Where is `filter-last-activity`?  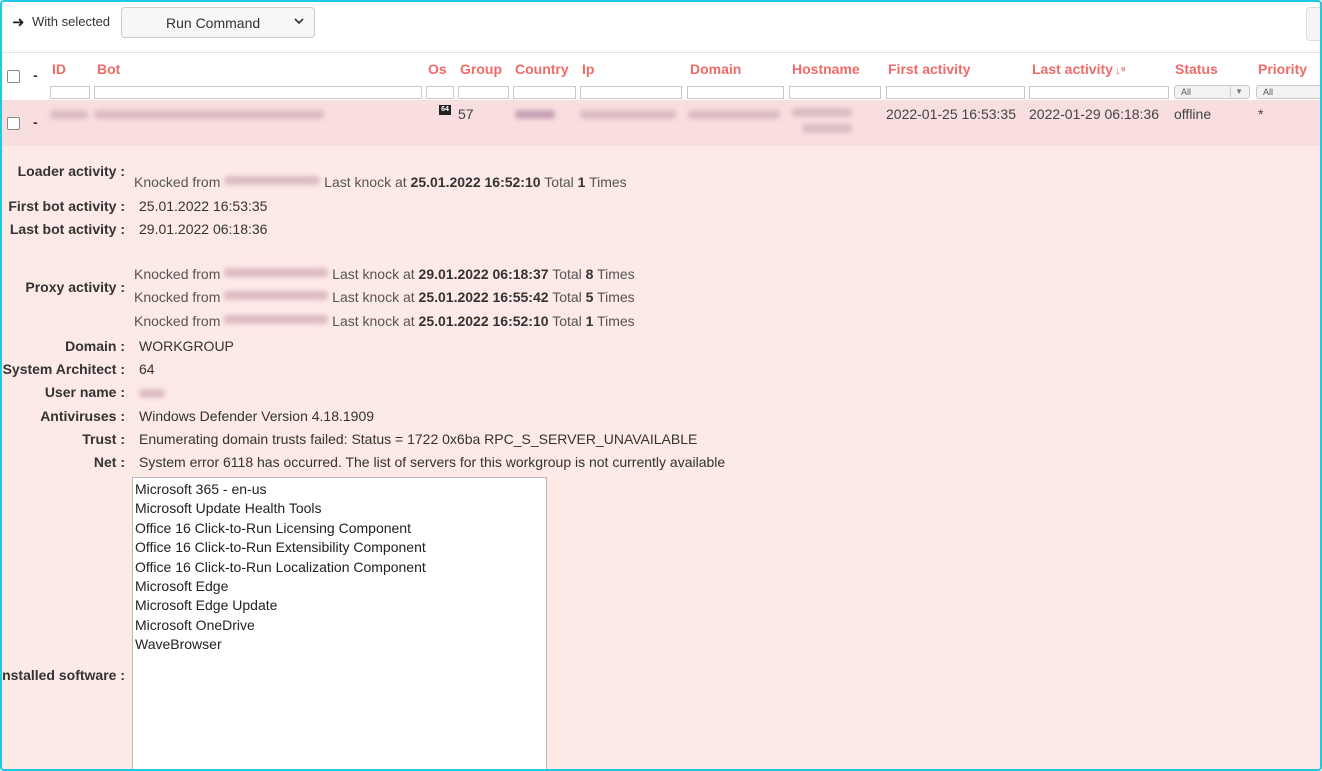 filter-last-activity is located at coordinates (1099, 92).